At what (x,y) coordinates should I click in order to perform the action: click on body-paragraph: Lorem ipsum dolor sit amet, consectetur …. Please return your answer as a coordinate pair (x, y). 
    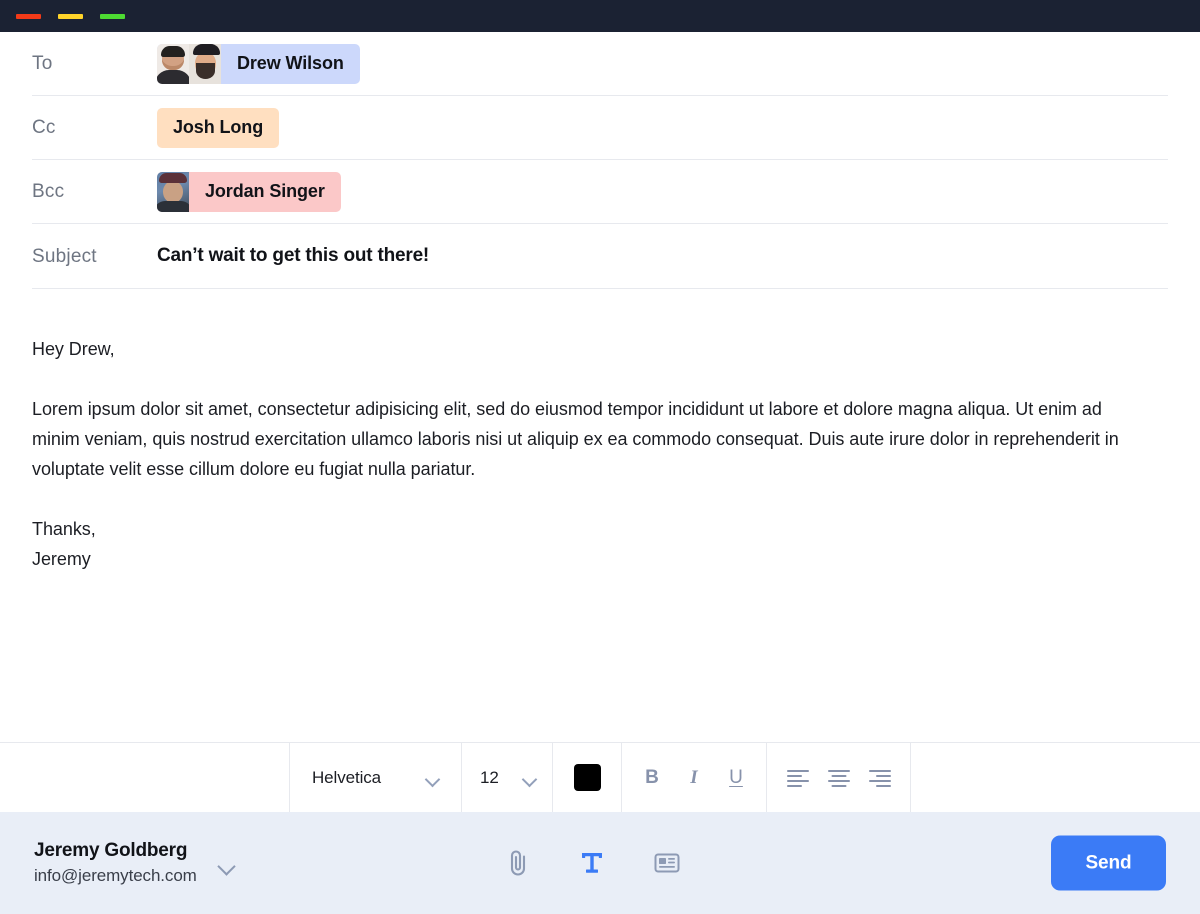
    Looking at the image, I should click on (575, 439).